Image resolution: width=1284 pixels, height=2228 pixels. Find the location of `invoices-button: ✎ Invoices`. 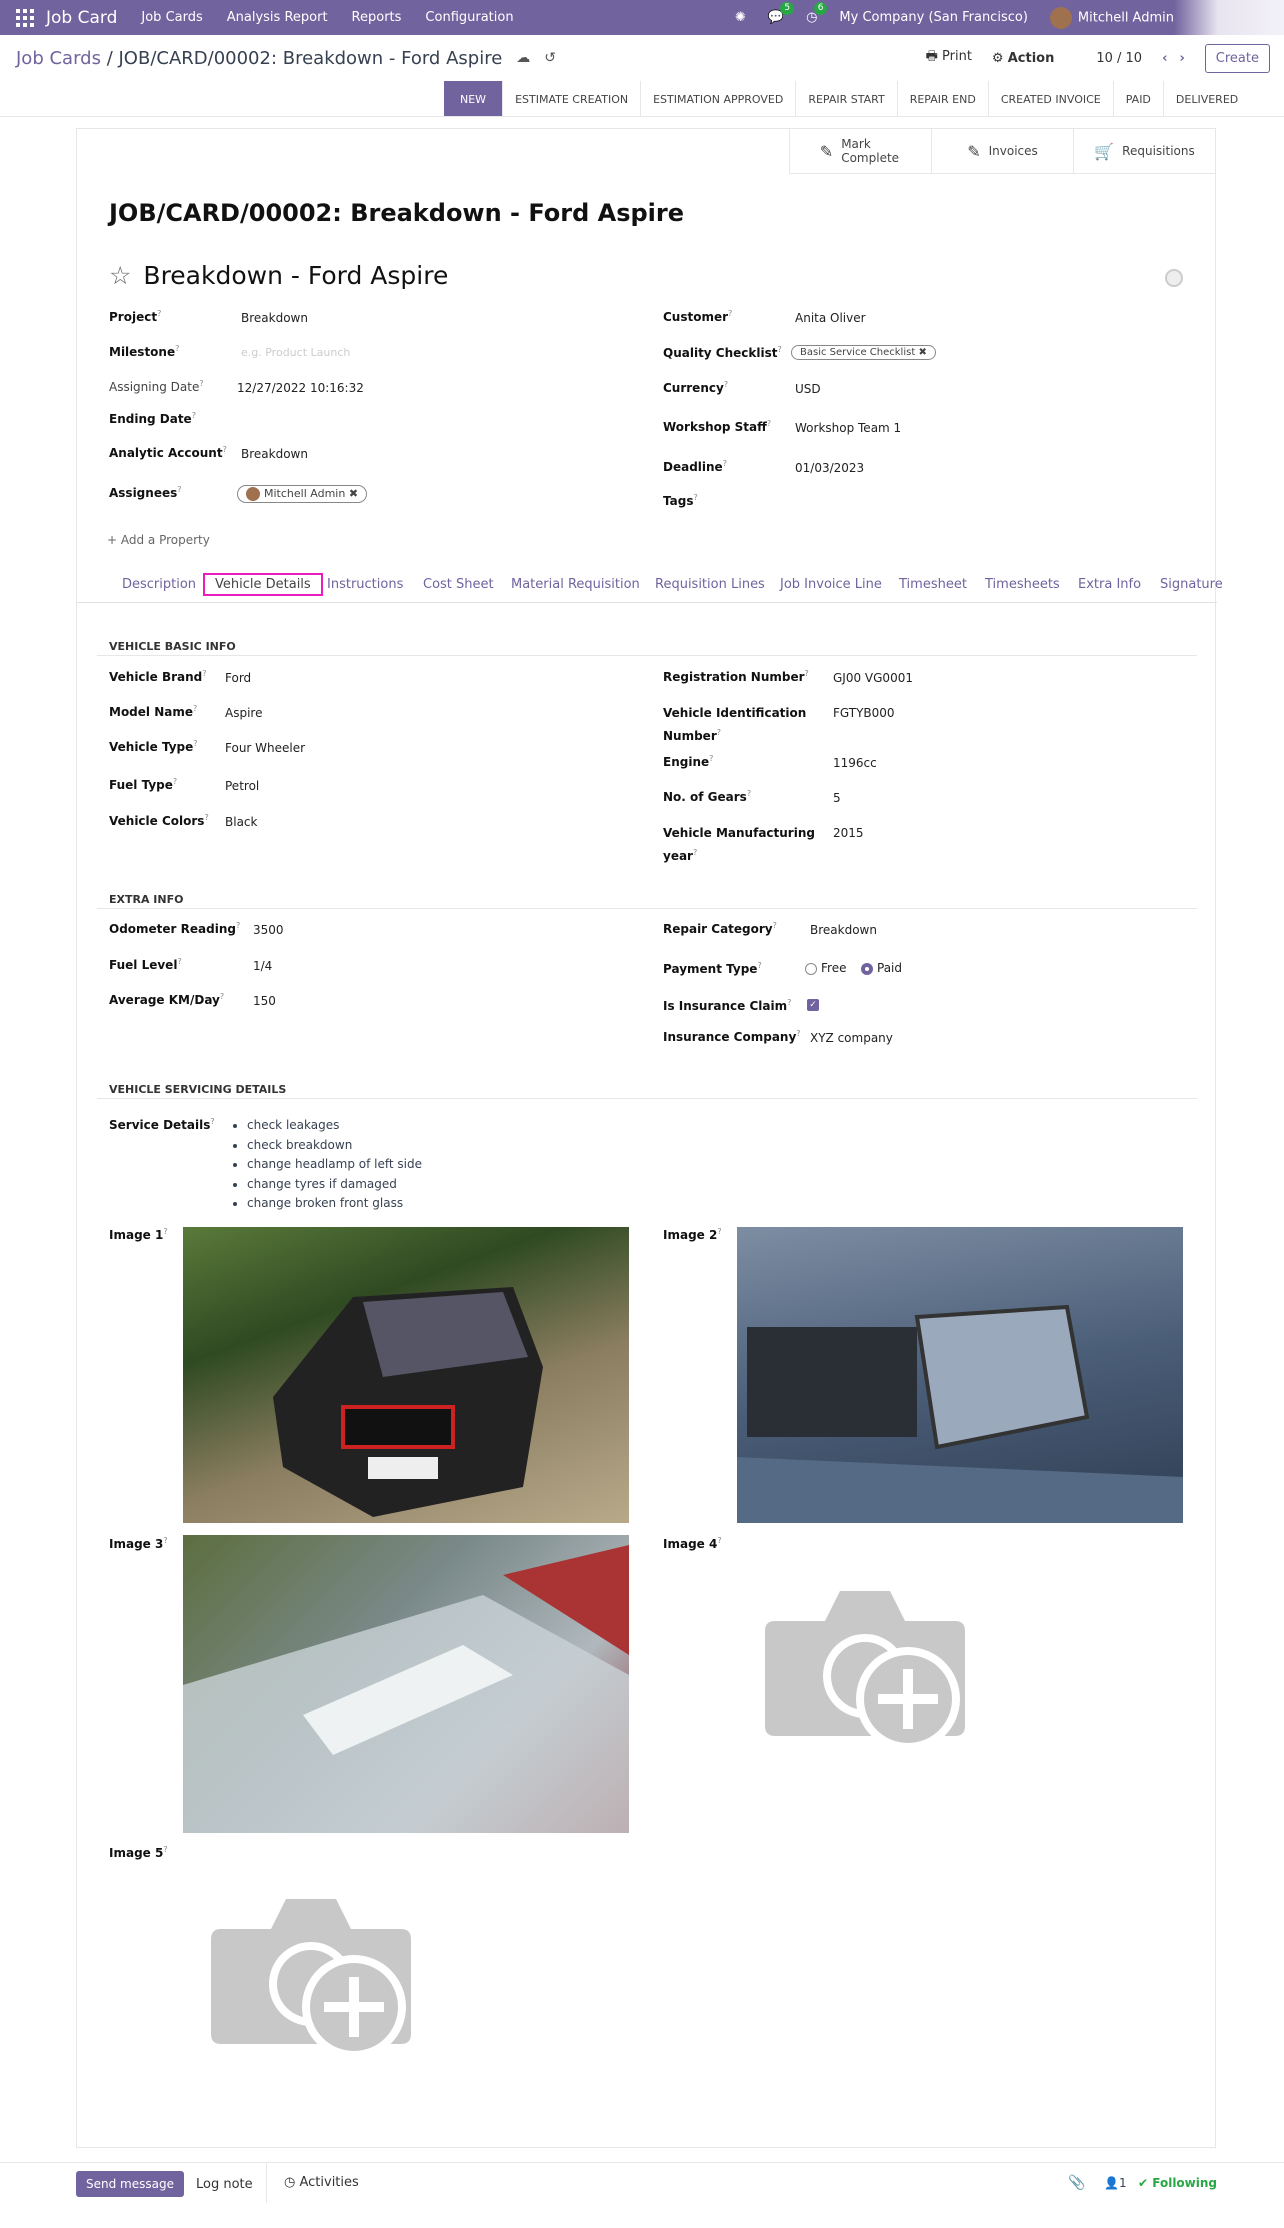

invoices-button: ✎ Invoices is located at coordinates (1002, 151).